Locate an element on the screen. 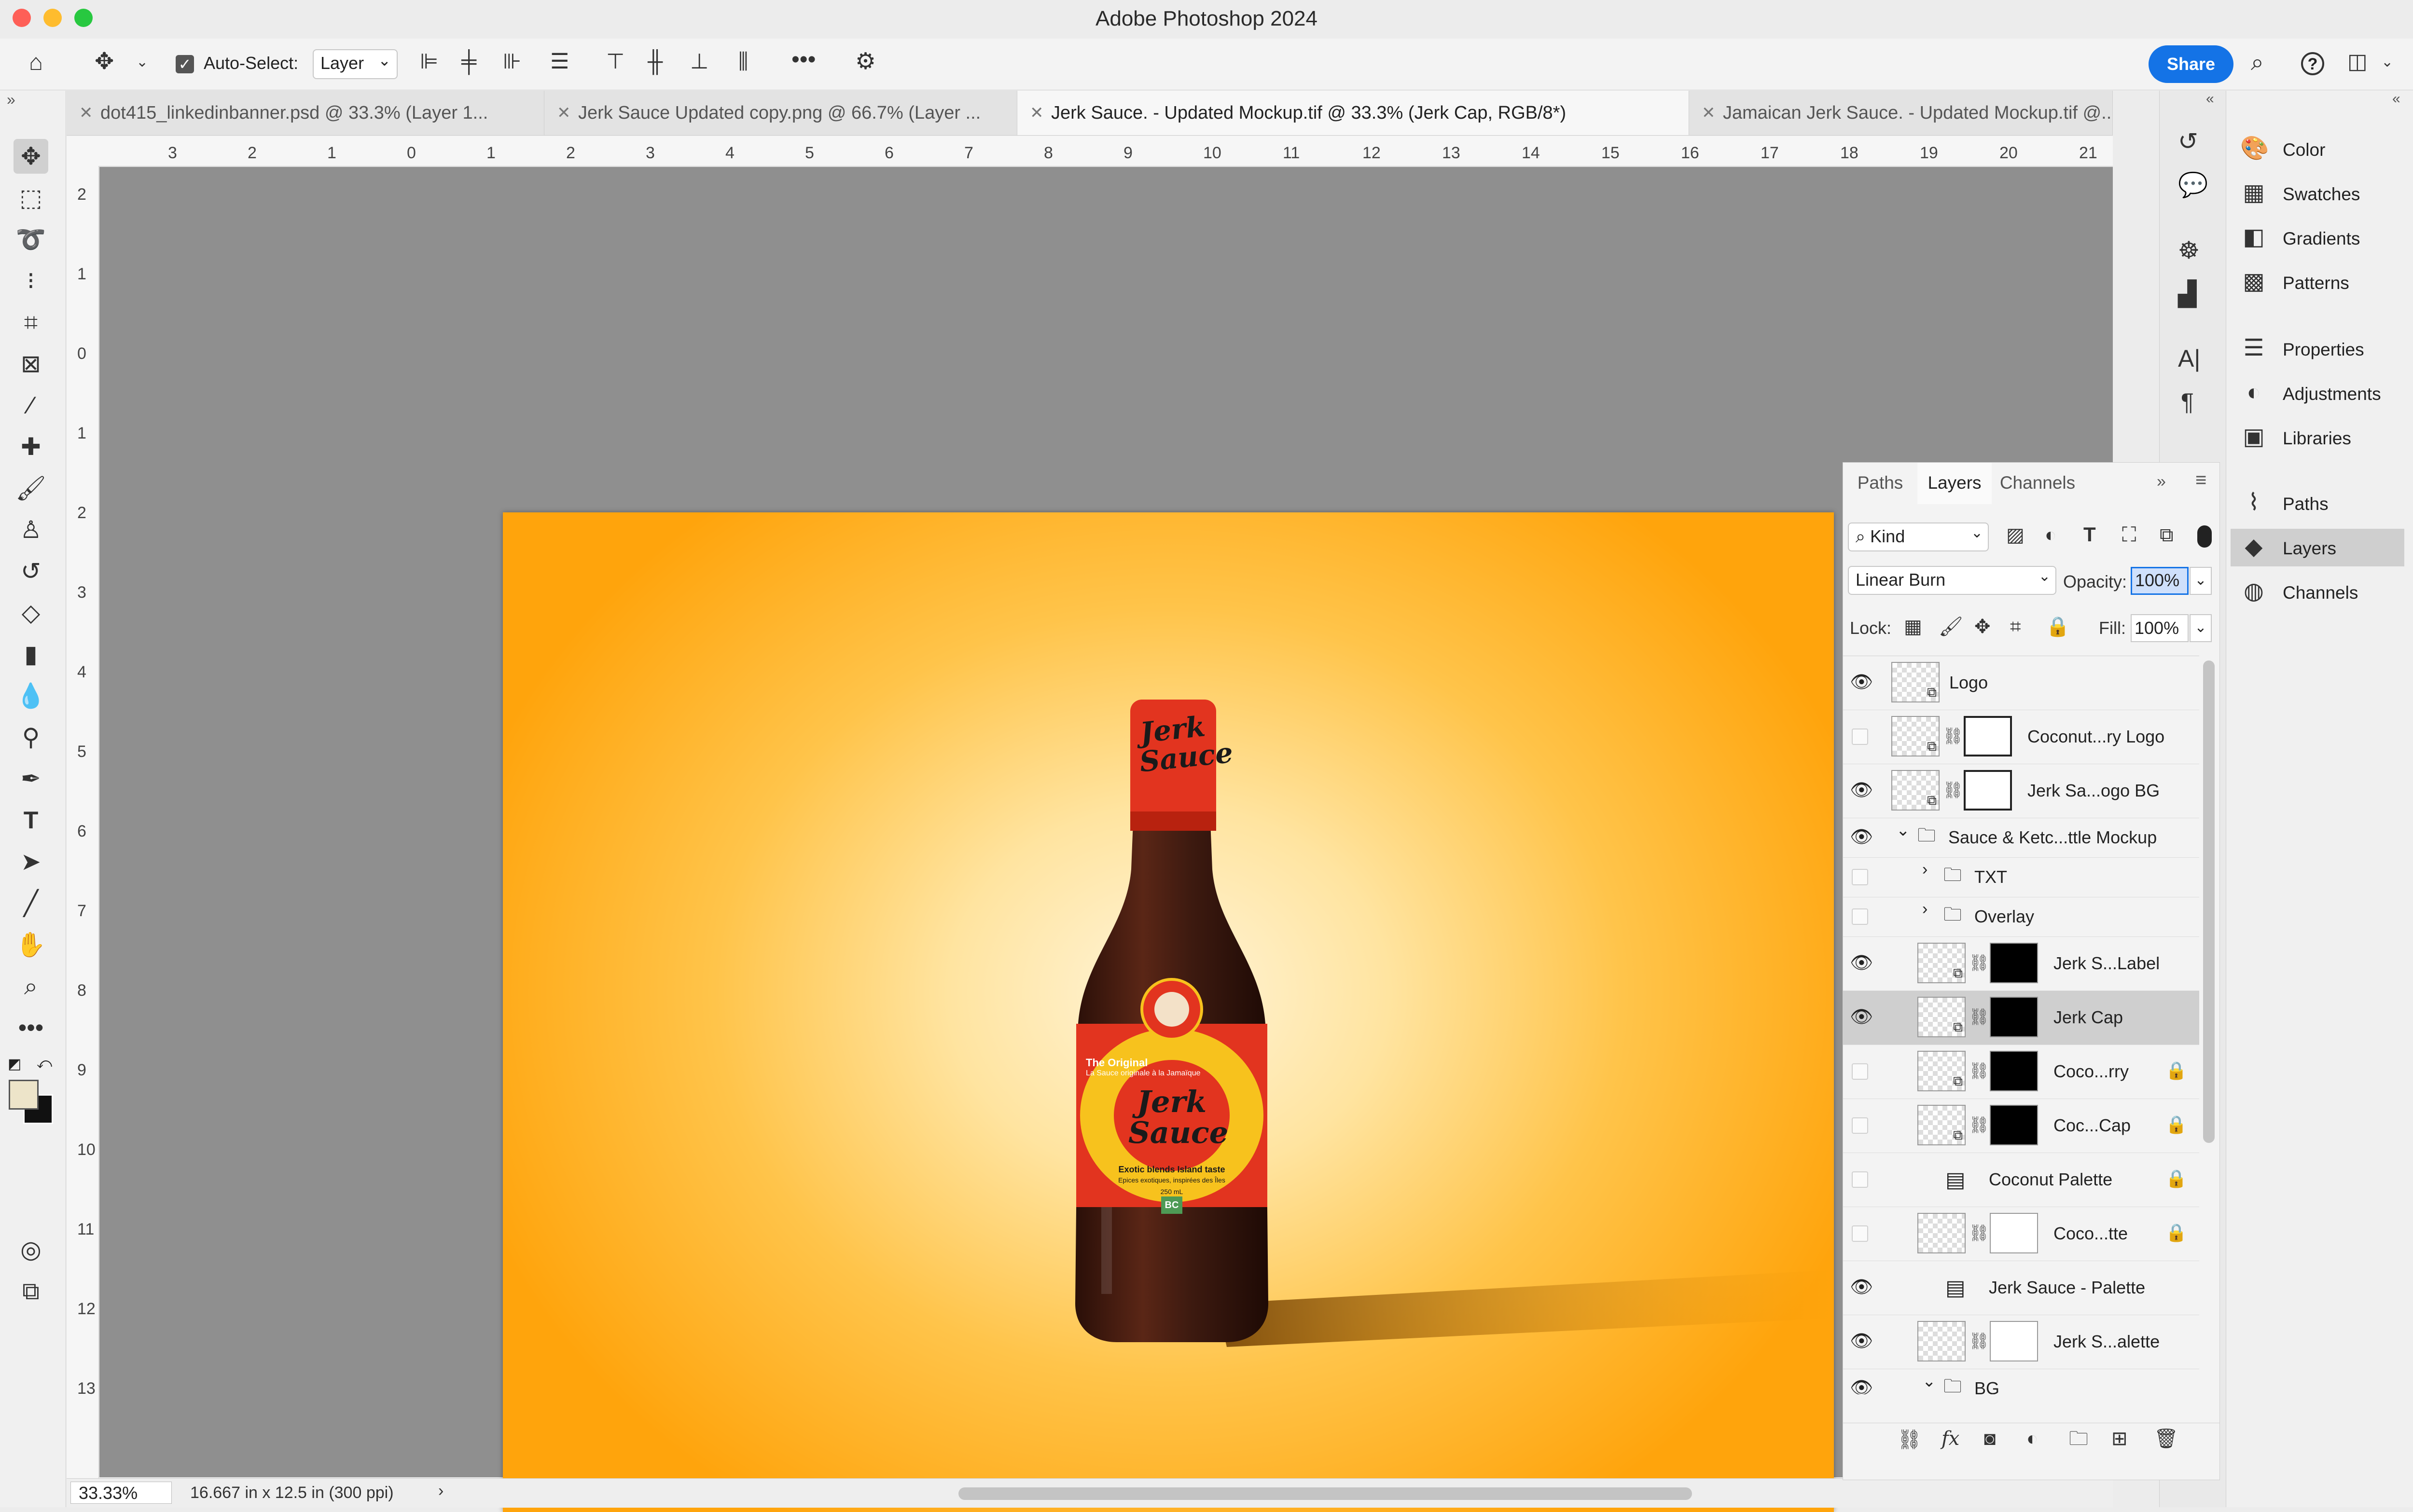 The width and height of the screenshot is (2413, 1512). layer-row: ⧉ ⛓ Coco...rry 🔒 is located at coordinates (2021, 1072).